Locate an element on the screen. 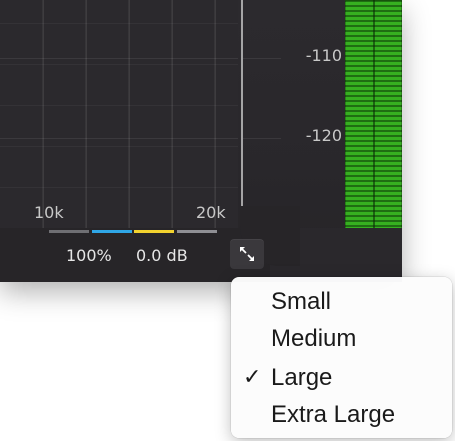 This screenshot has height=441, width=455. checkmark-icon: ✓ is located at coordinates (252, 377).